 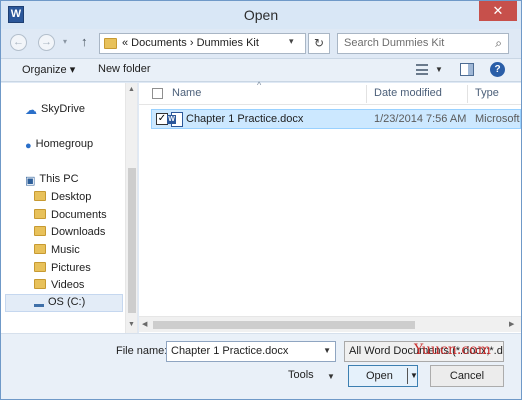 What do you see at coordinates (467, 69) in the screenshot?
I see `preview-pane-icon` at bounding box center [467, 69].